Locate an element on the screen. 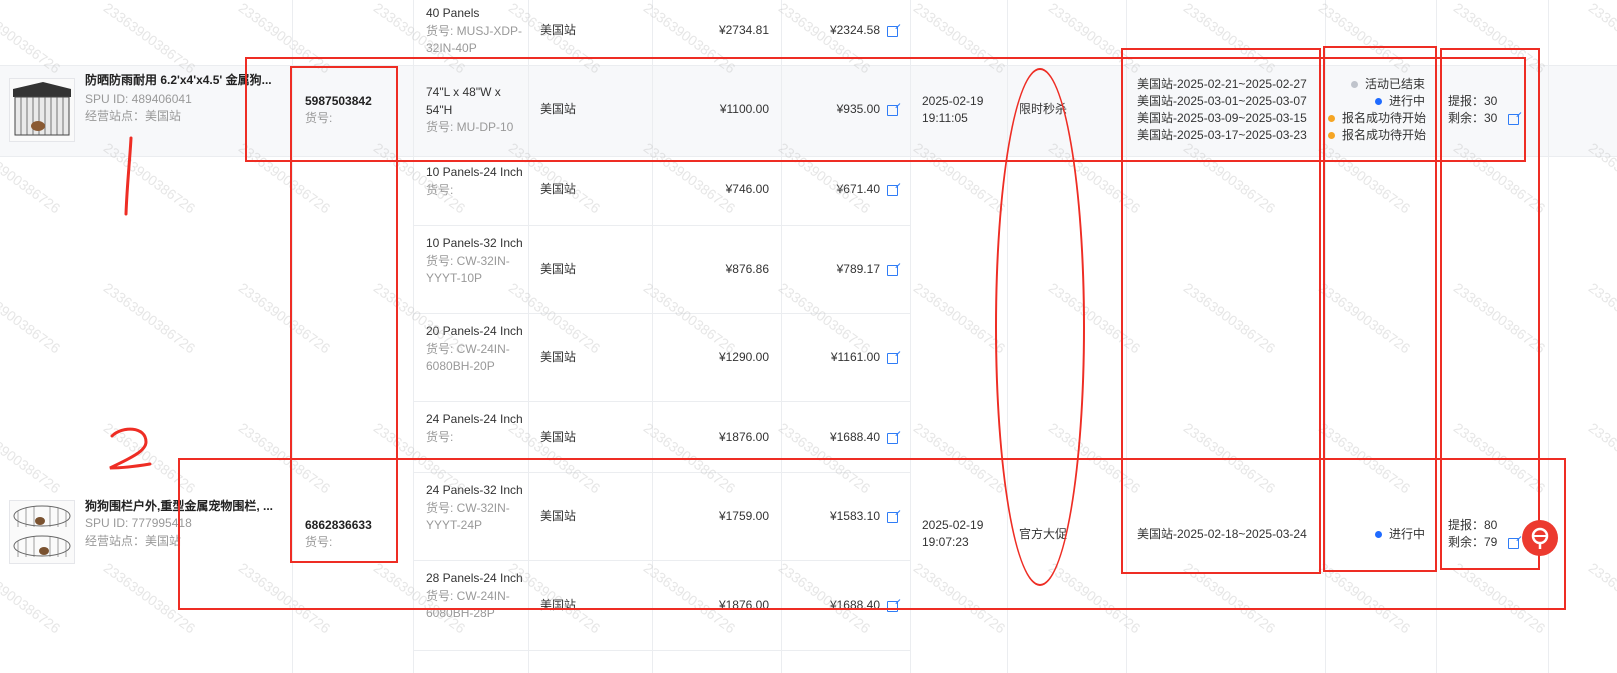 Image resolution: width=1617 pixels, height=673 pixels. sku-spec: 10 Panels-24 Inch 货号: is located at coordinates (474, 181).